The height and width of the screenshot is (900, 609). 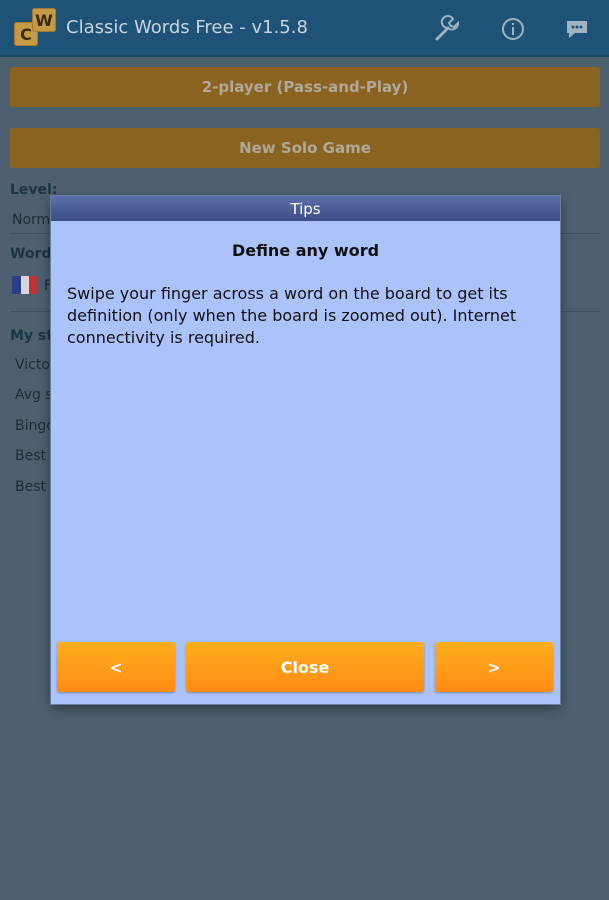 What do you see at coordinates (31, 254) in the screenshot?
I see `word-label: Word` at bounding box center [31, 254].